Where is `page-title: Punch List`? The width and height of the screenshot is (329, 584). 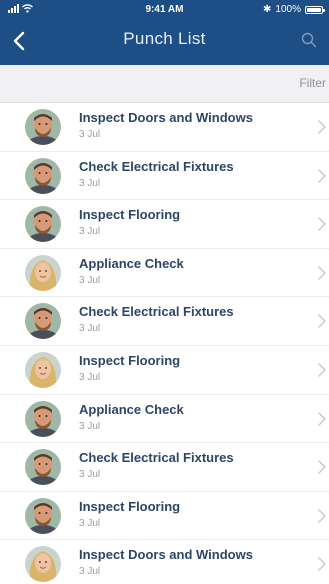 page-title: Punch List is located at coordinates (164, 38).